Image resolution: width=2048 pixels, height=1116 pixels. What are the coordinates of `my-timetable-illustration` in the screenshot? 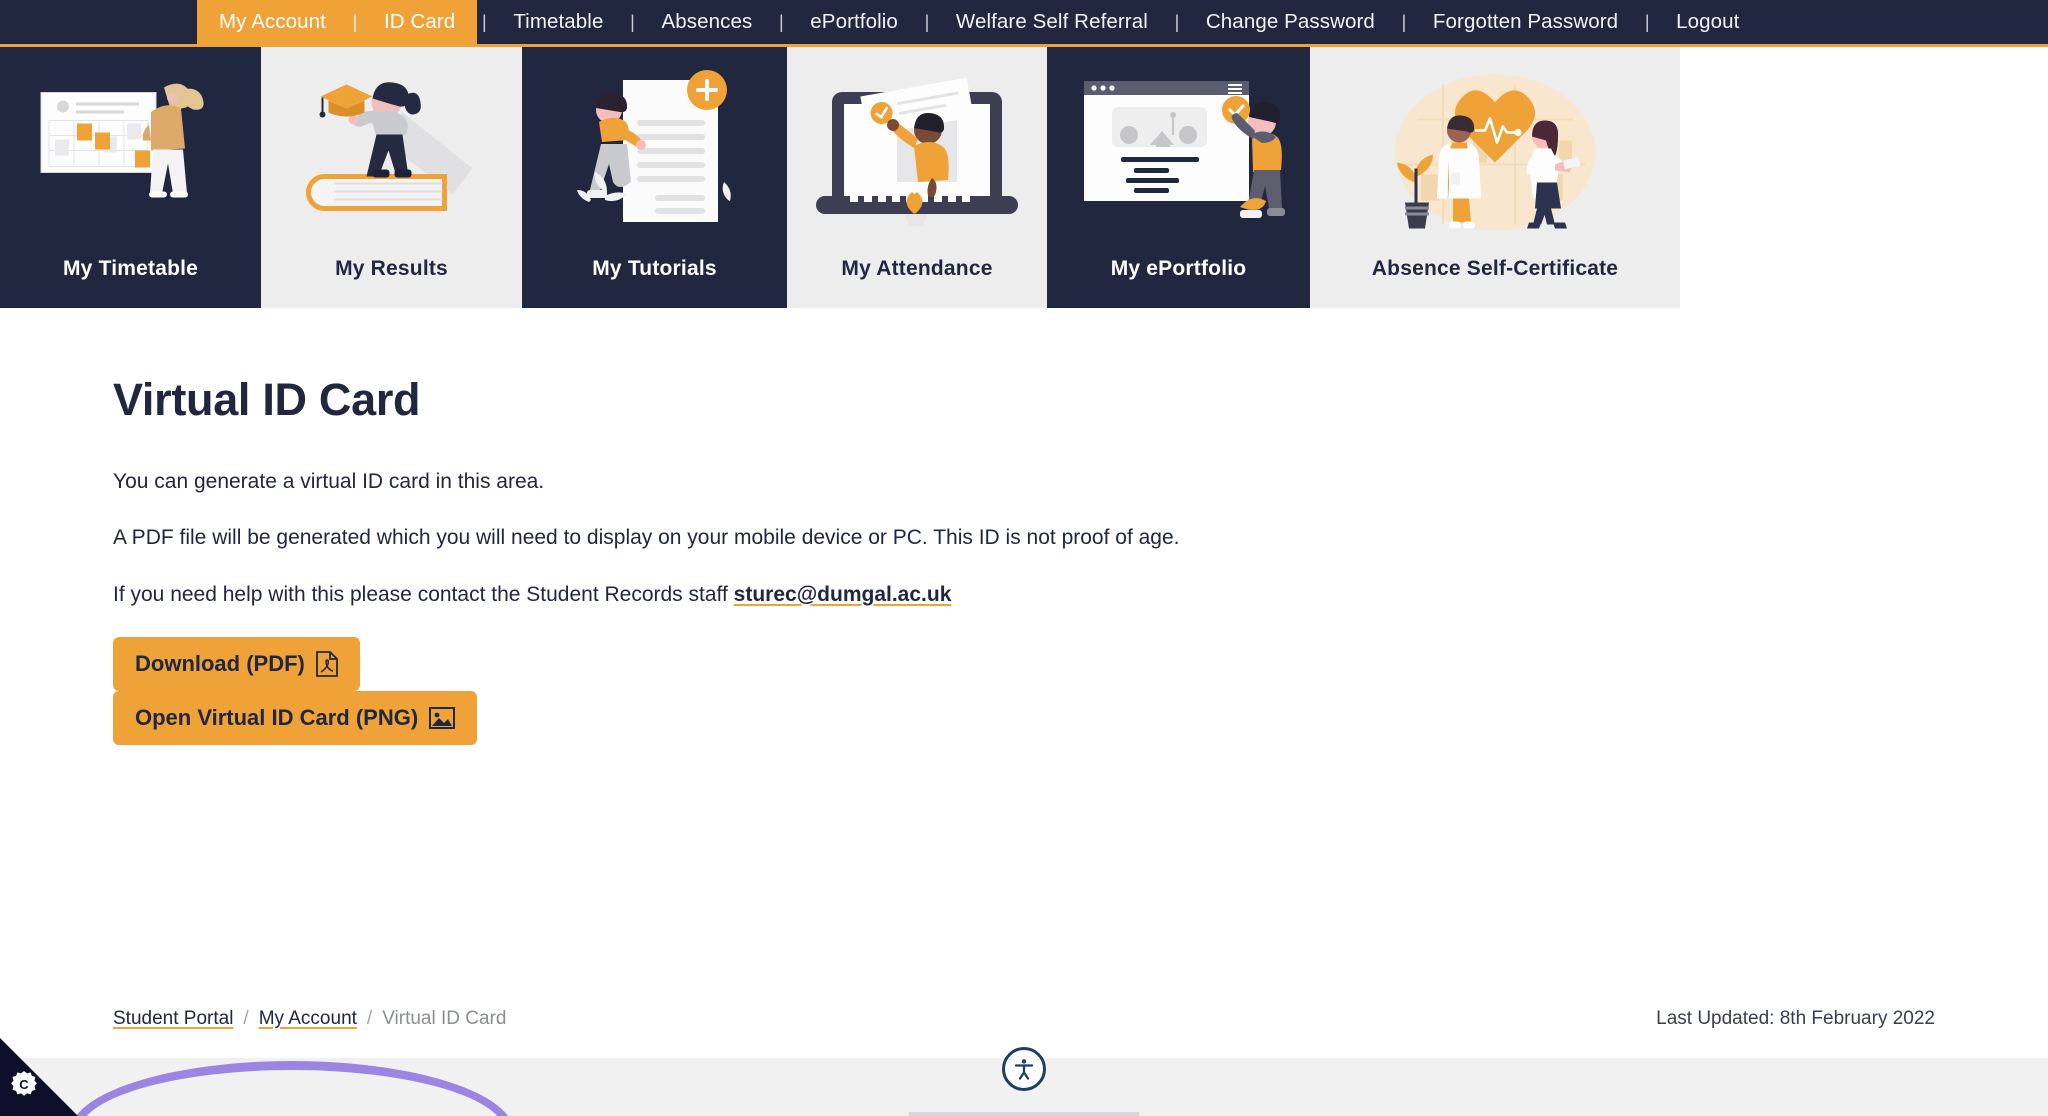 It's located at (130, 152).